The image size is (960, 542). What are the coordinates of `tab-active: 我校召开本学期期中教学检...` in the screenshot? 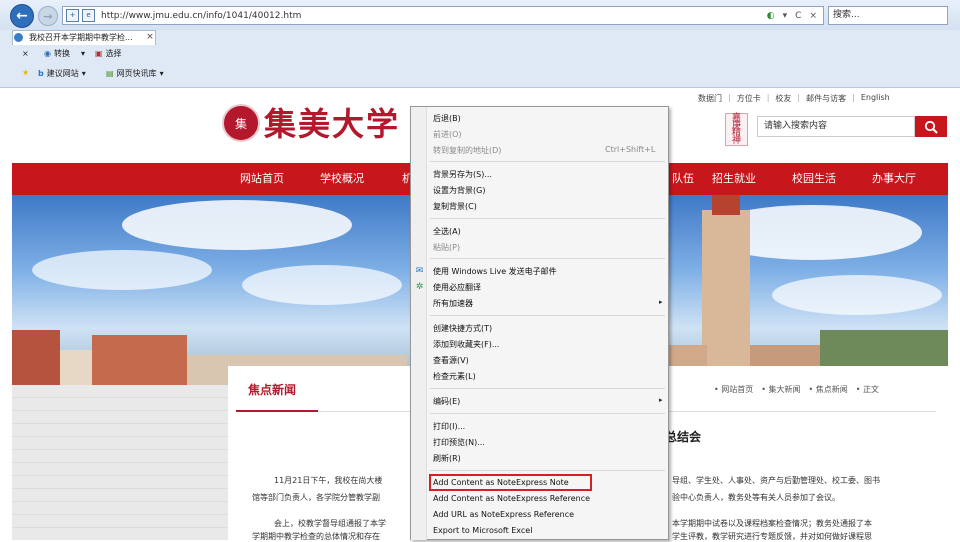 It's located at (84, 37).